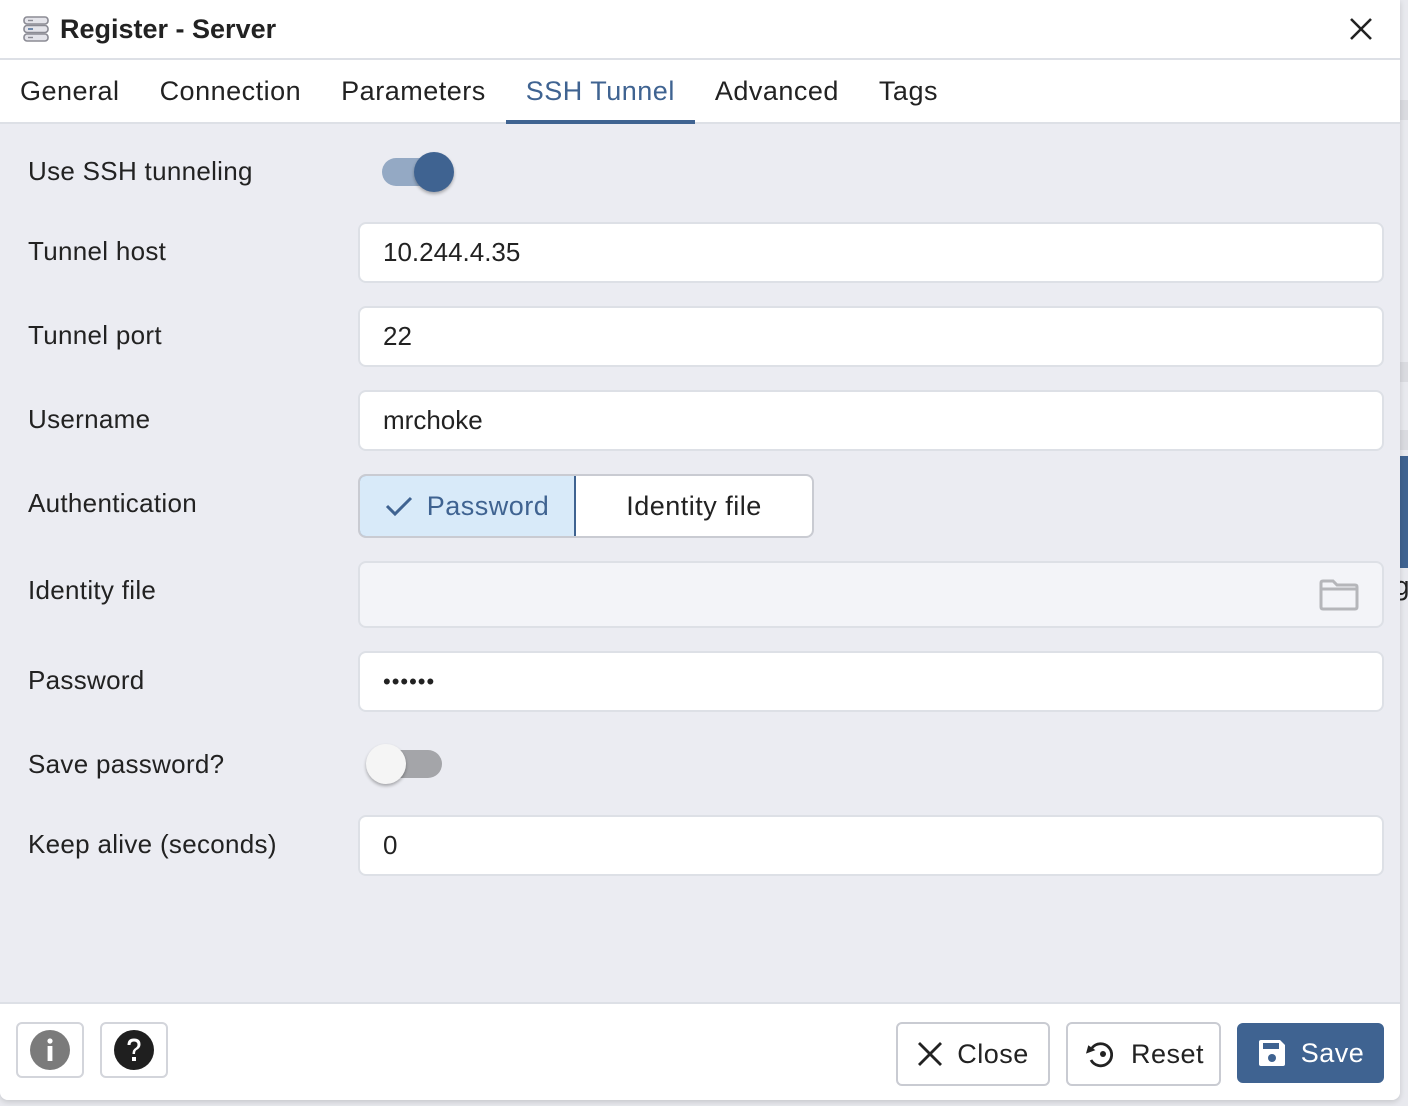 The image size is (1408, 1106). I want to click on tab-general: General, so click(70, 91).